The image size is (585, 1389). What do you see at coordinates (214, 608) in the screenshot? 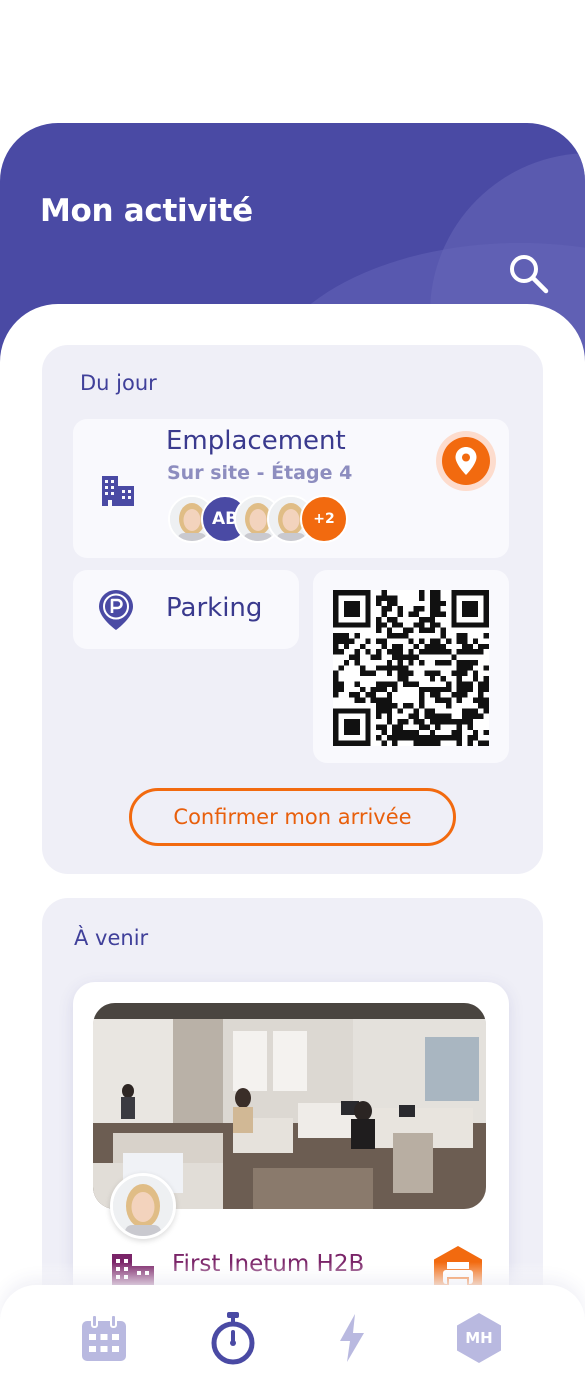
I see `parking-label: Parking` at bounding box center [214, 608].